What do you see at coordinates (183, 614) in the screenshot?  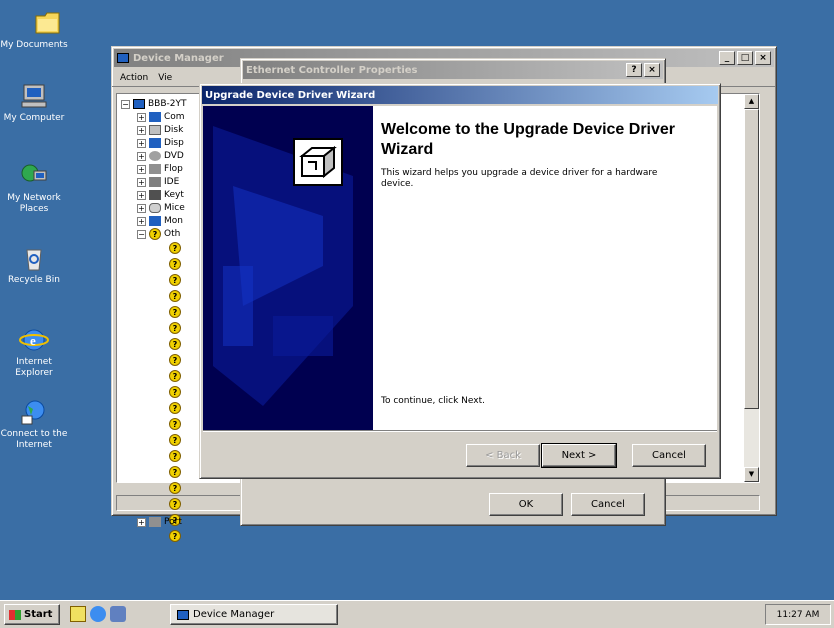 I see `device-manager-icon` at bounding box center [183, 614].